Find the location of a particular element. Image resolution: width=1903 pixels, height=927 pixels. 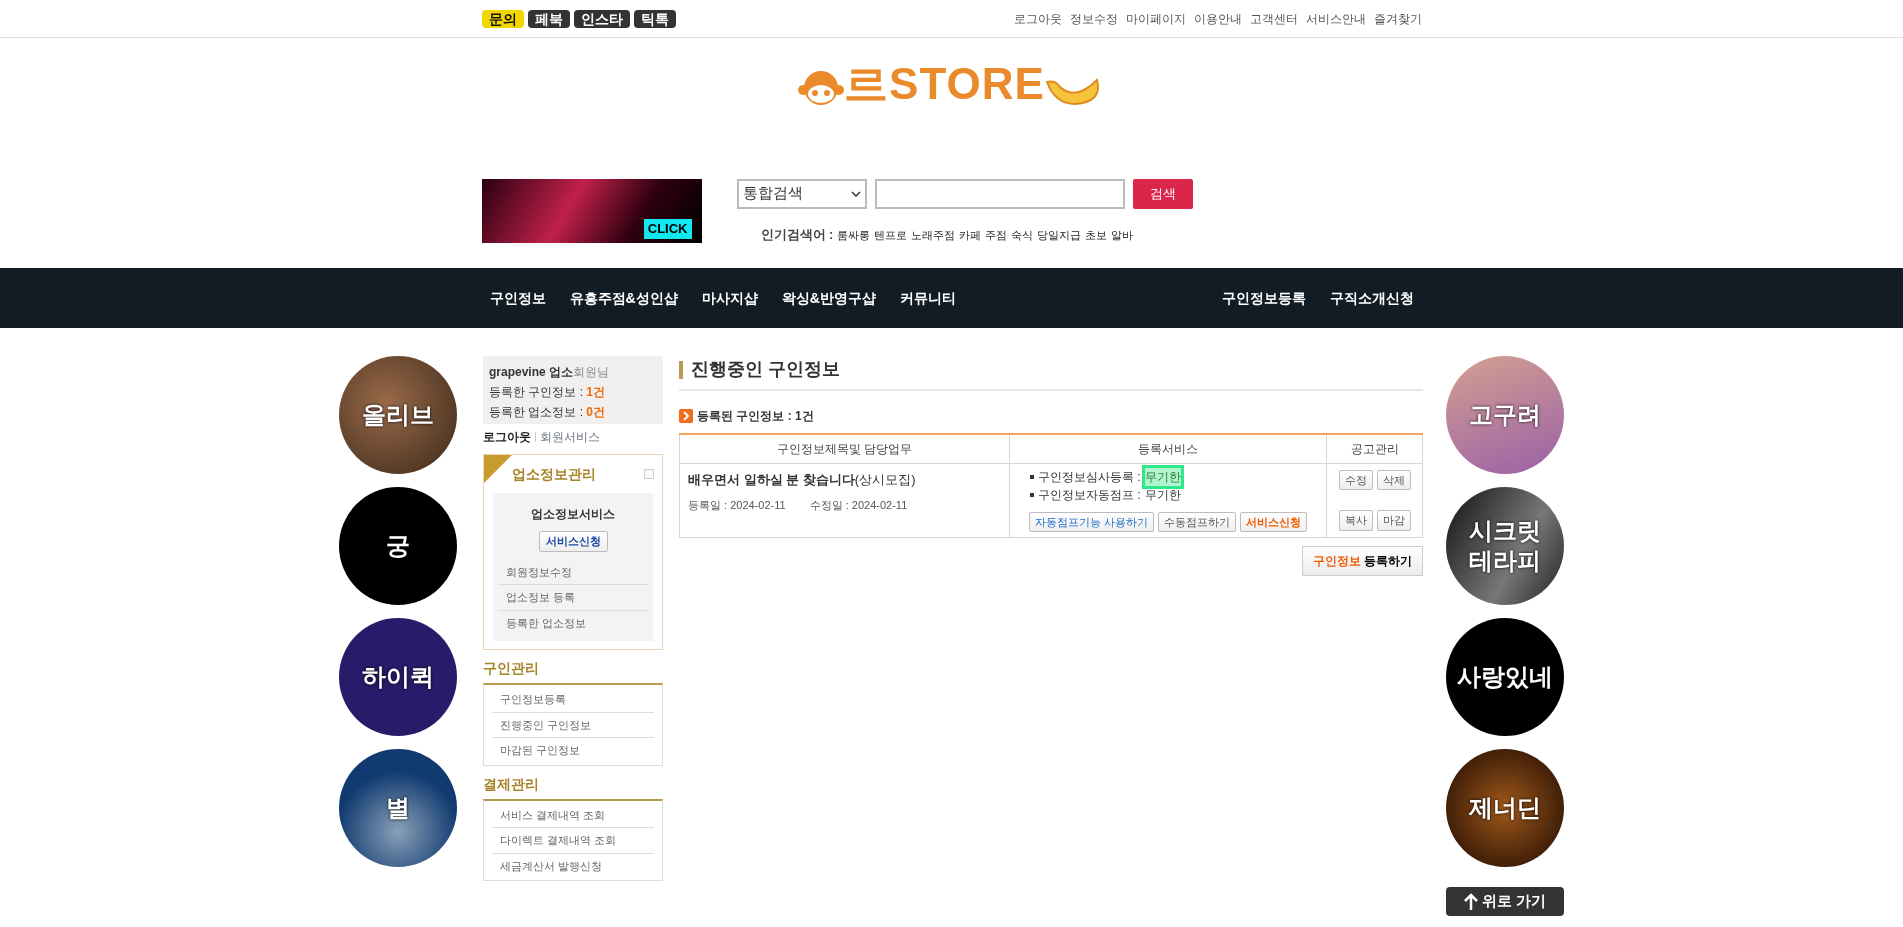

banner-circle: 올리브 is located at coordinates (398, 415).